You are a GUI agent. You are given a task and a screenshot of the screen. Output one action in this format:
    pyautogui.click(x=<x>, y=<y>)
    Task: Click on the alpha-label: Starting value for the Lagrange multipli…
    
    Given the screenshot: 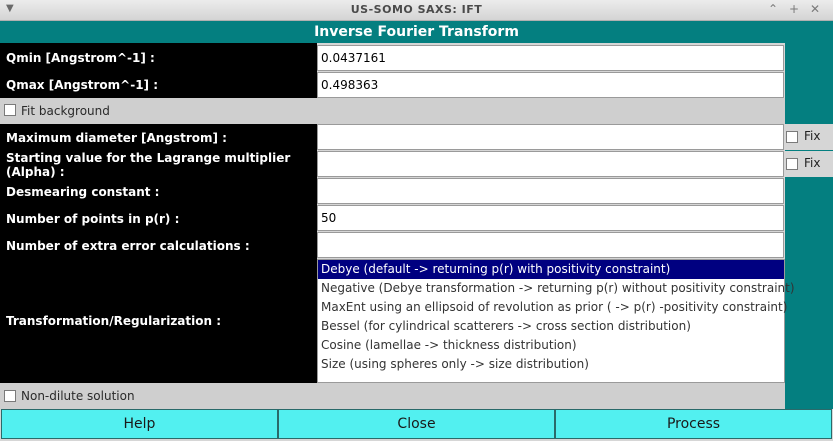 What is the action you would take?
    pyautogui.click(x=158, y=165)
    